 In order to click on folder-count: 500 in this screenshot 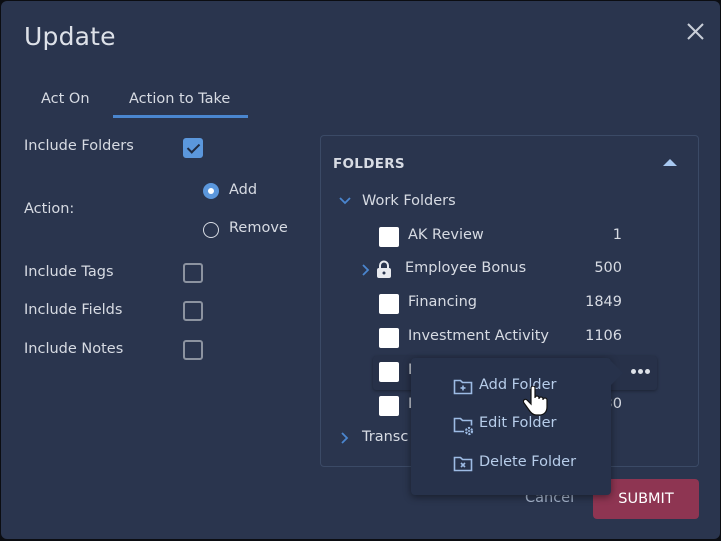, I will do `click(608, 268)`.